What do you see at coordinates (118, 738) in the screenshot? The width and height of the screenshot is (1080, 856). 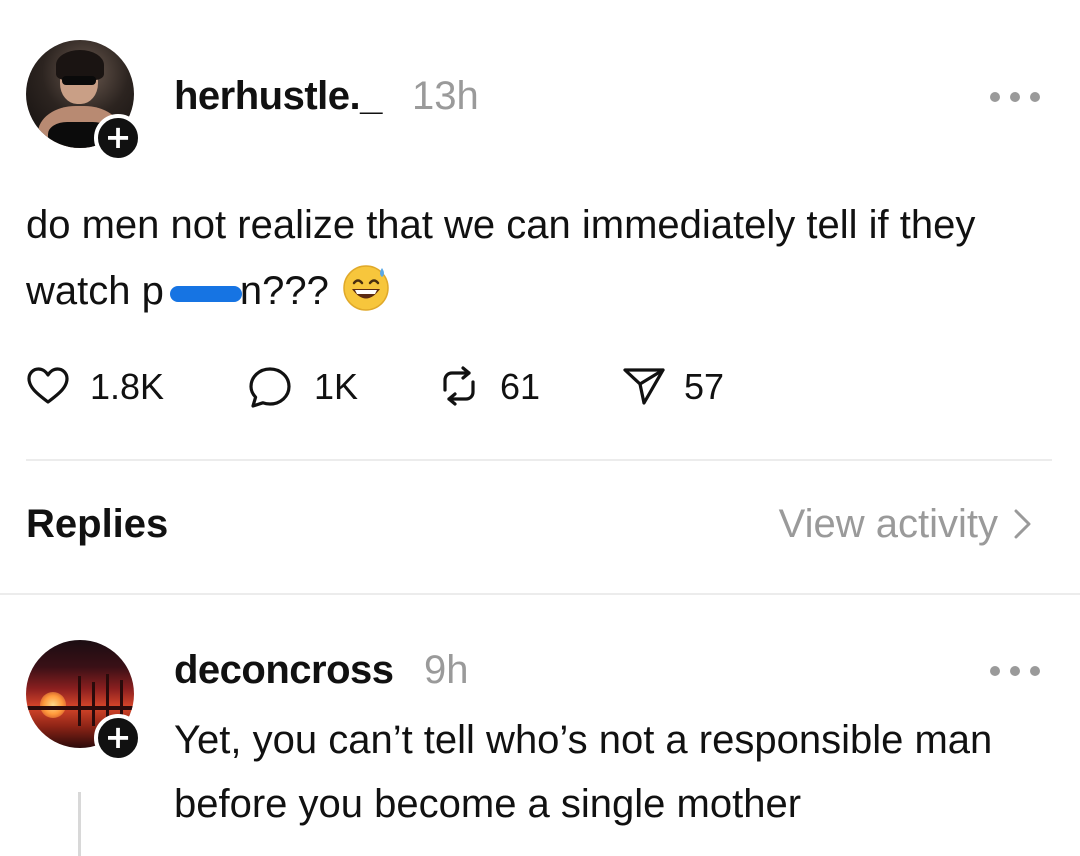 I see `reply-follow-plus-icon: +` at bounding box center [118, 738].